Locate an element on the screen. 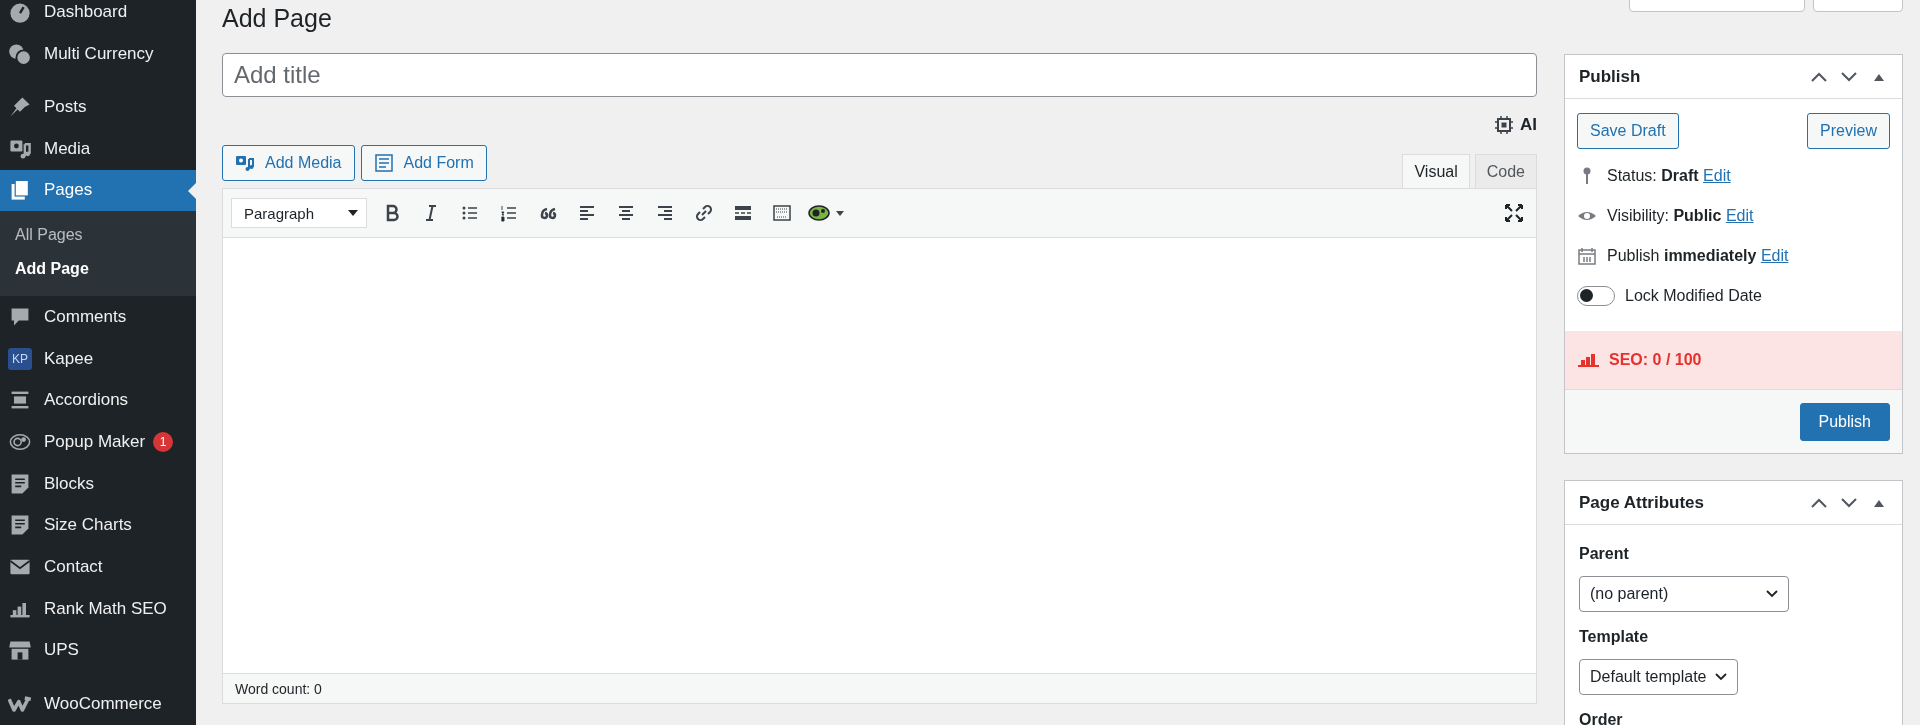 The height and width of the screenshot is (725, 1920). publish-setting: Status: Draft Edit is located at coordinates (1669, 176).